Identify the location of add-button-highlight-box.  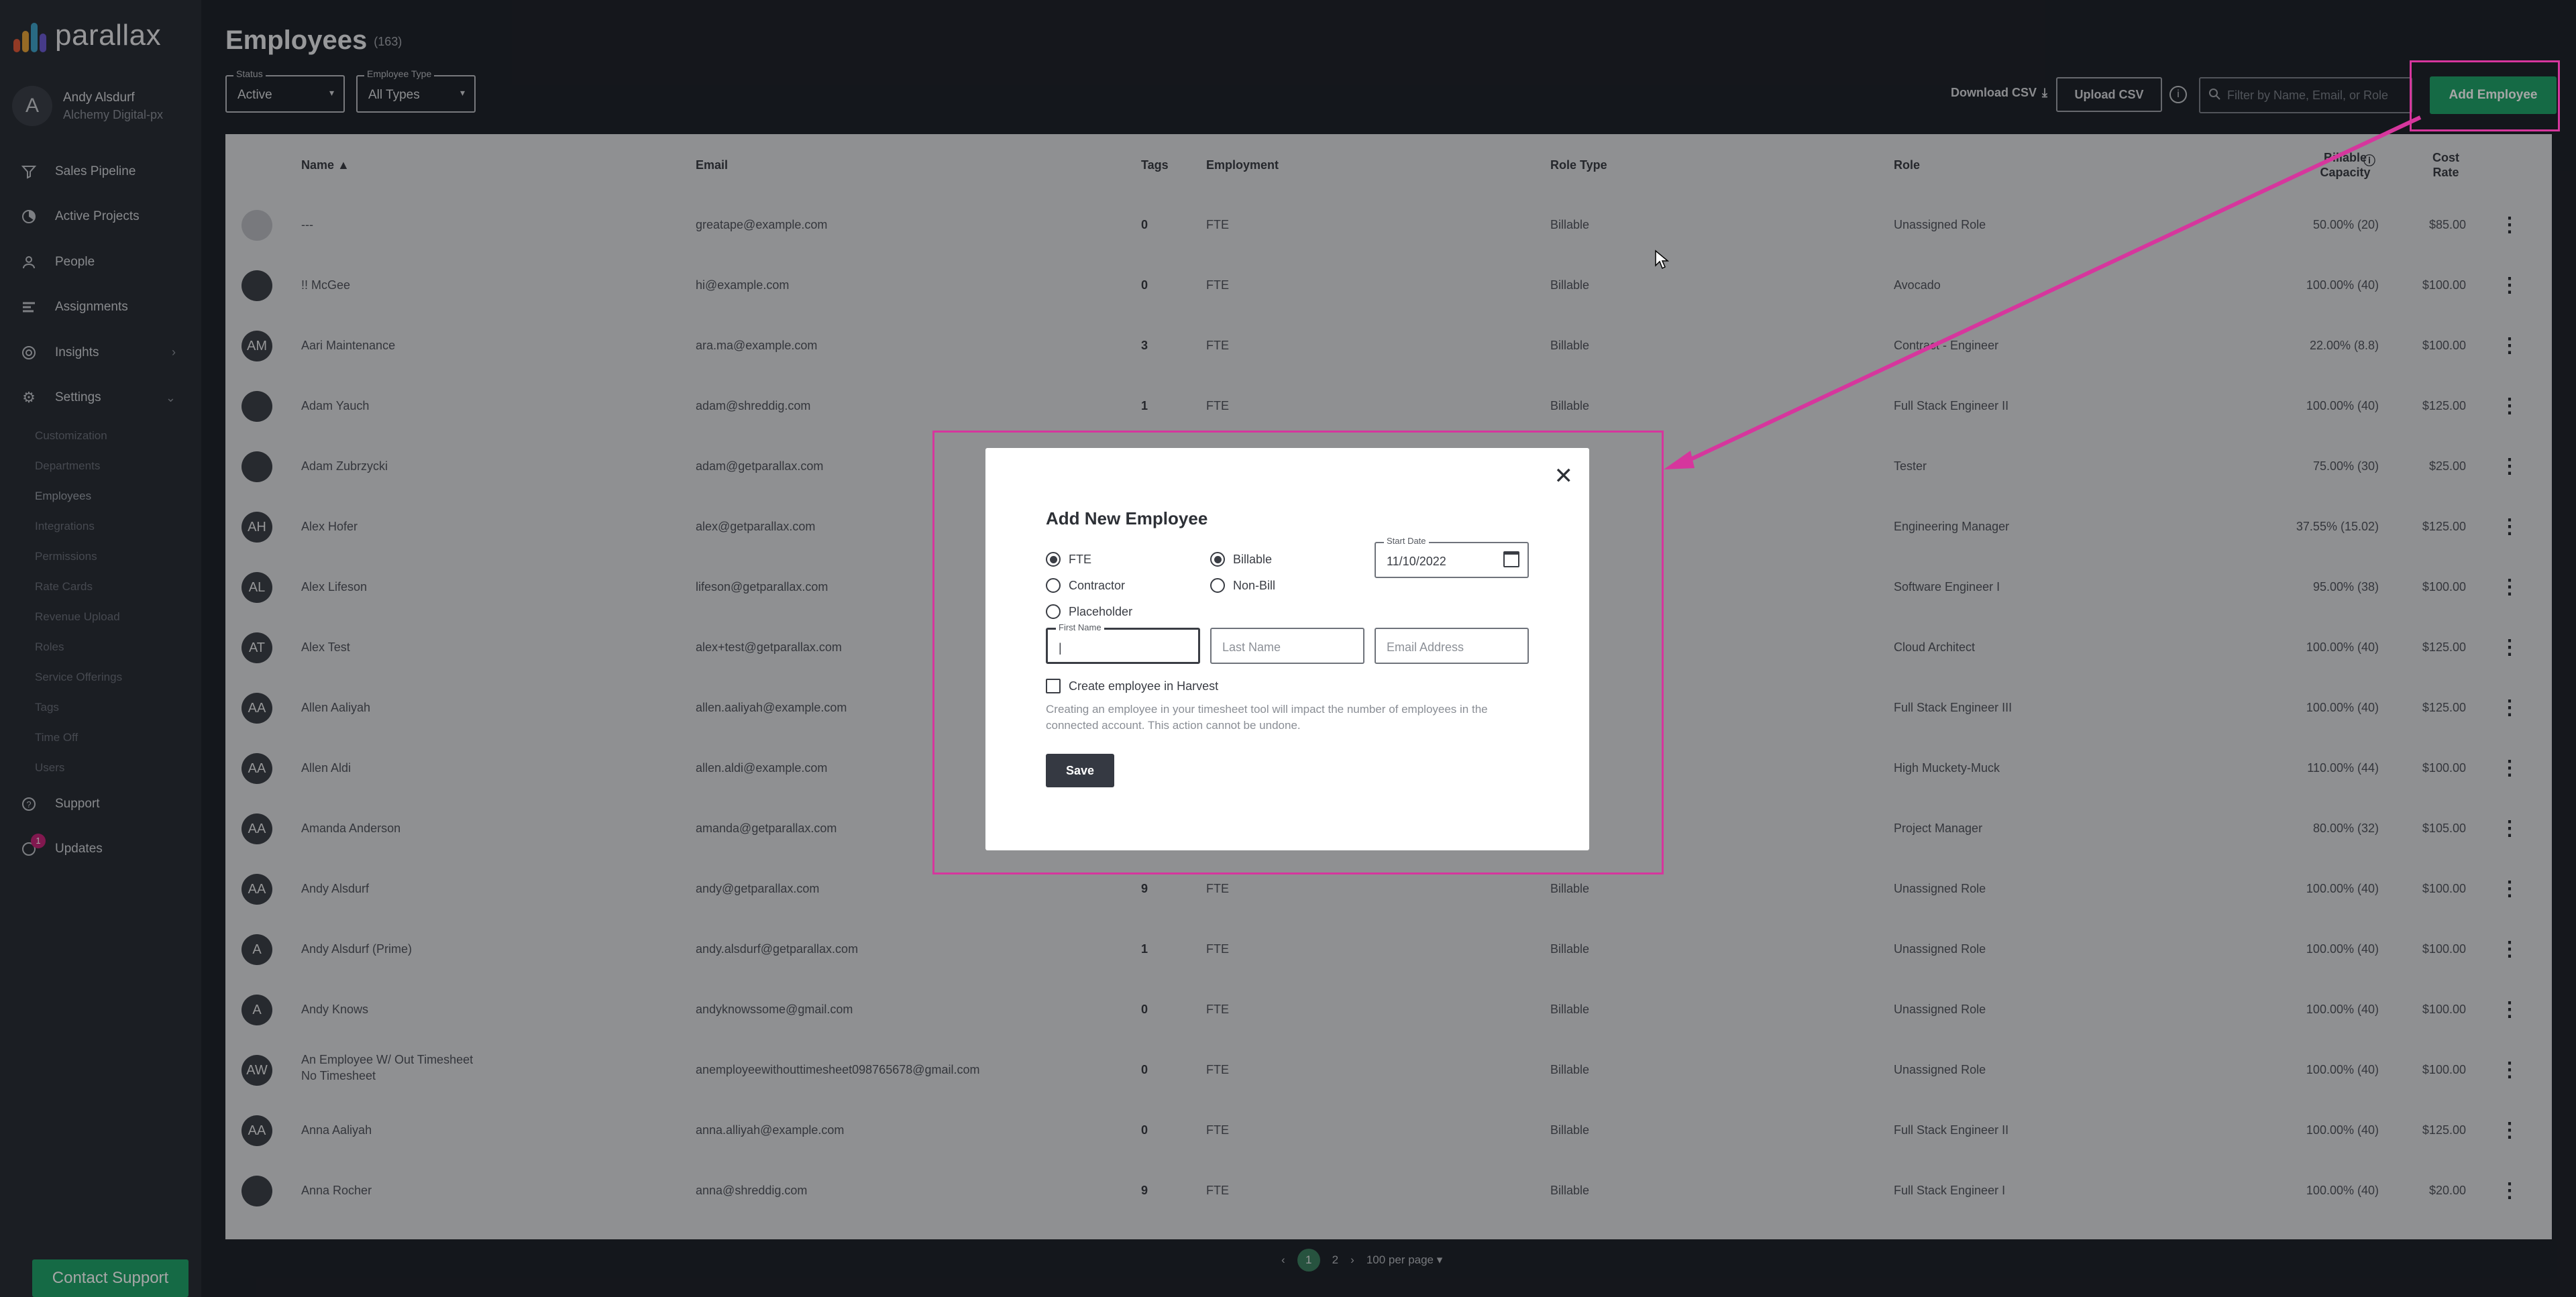
(2485, 96).